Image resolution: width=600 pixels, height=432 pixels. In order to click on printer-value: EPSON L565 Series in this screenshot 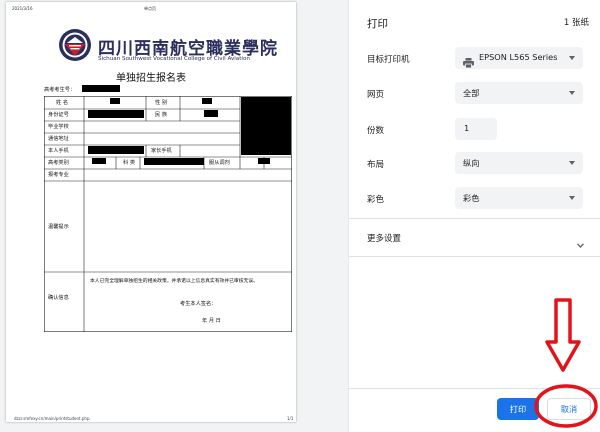, I will do `click(518, 57)`.